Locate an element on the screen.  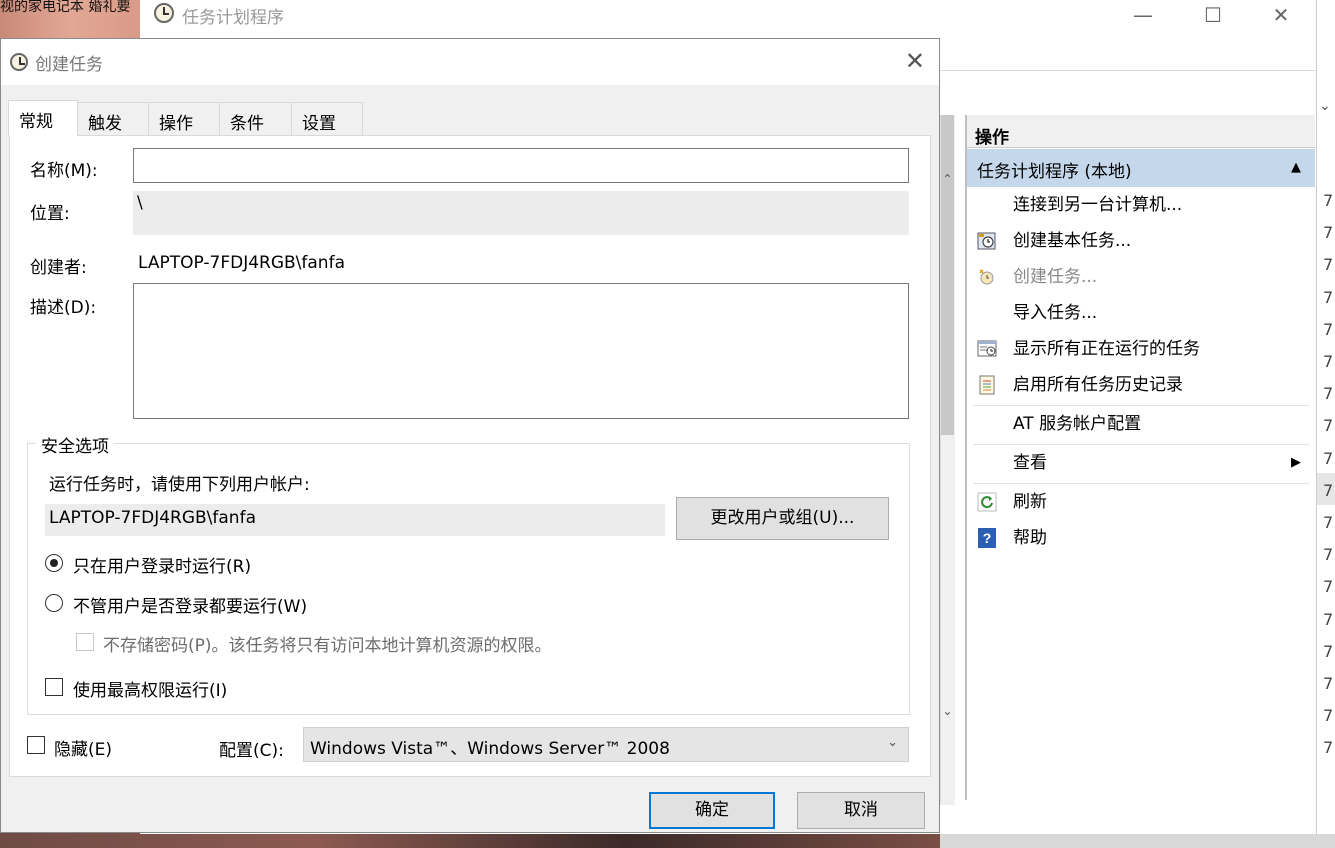
action-refresh: 刷新 is located at coordinates (1141, 502).